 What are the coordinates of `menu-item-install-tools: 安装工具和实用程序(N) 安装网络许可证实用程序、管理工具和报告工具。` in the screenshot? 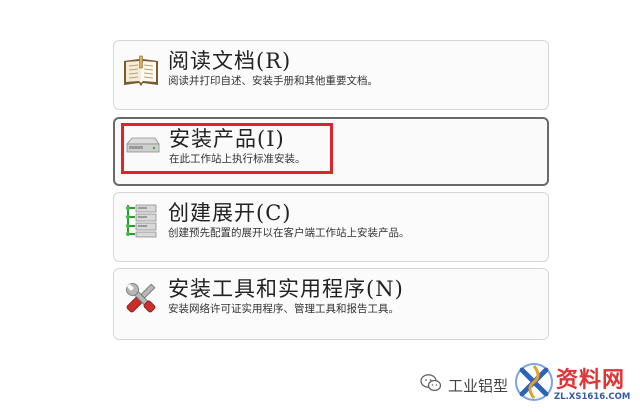 It's located at (331, 304).